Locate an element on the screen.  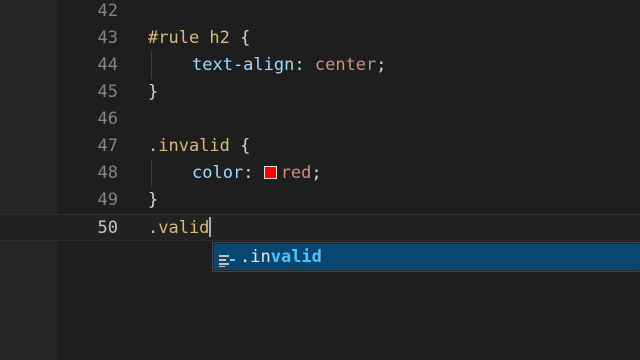
line-number: 44 is located at coordinates (107, 65).